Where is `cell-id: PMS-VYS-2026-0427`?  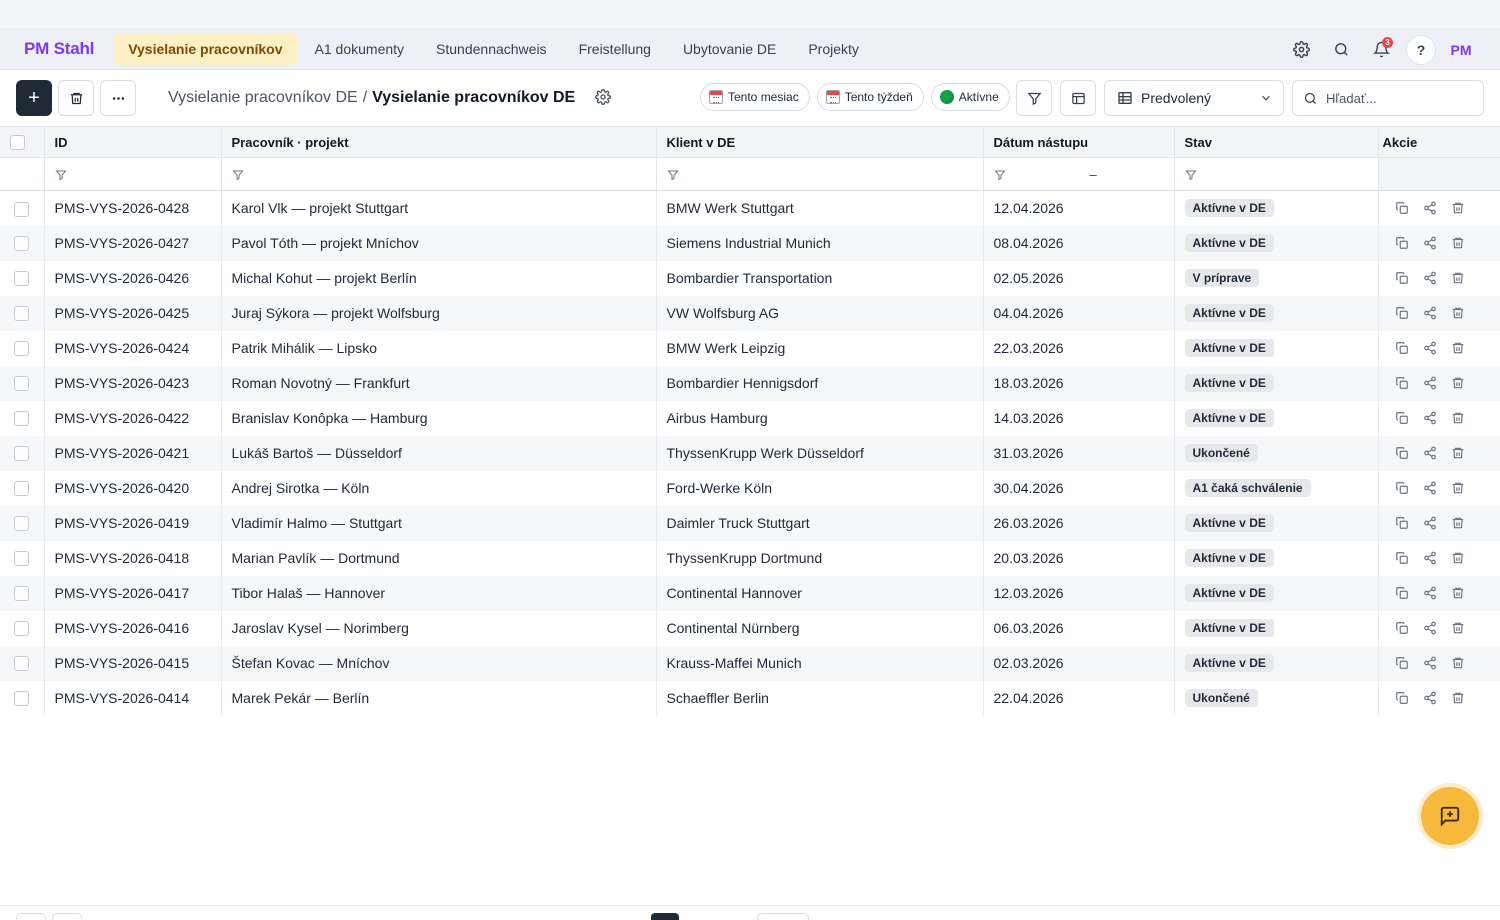
cell-id: PMS-VYS-2026-0427 is located at coordinates (133, 243).